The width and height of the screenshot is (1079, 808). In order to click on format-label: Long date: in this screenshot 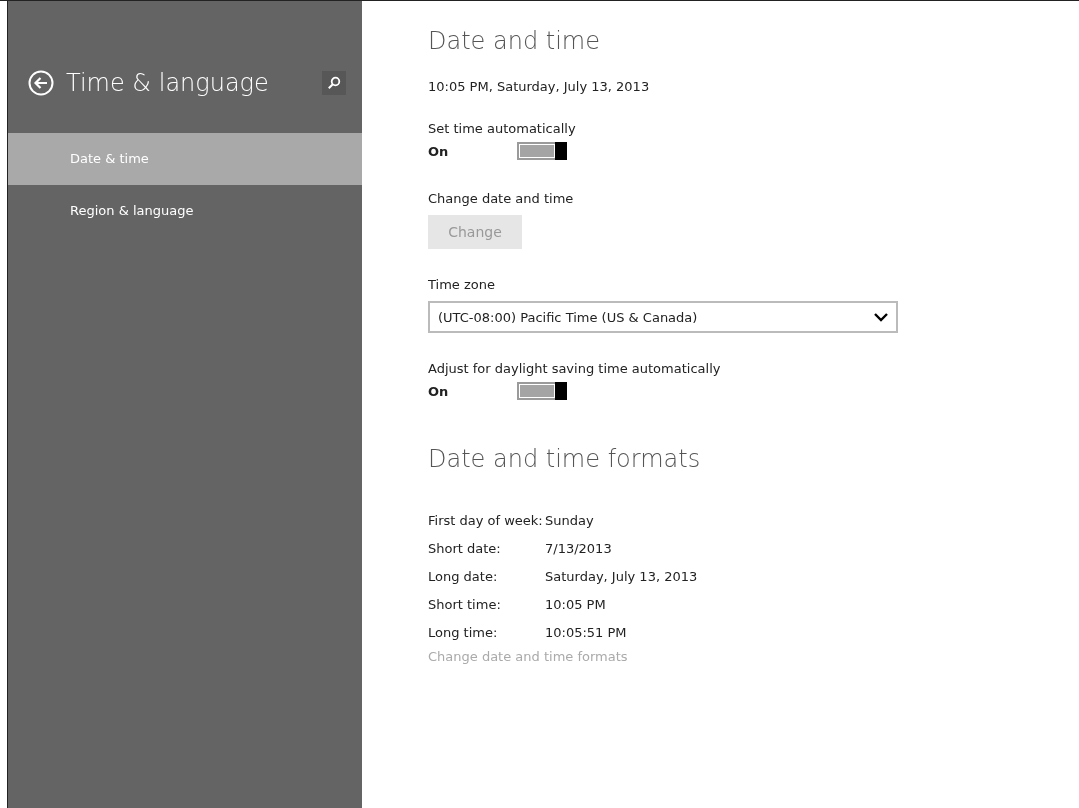, I will do `click(463, 577)`.